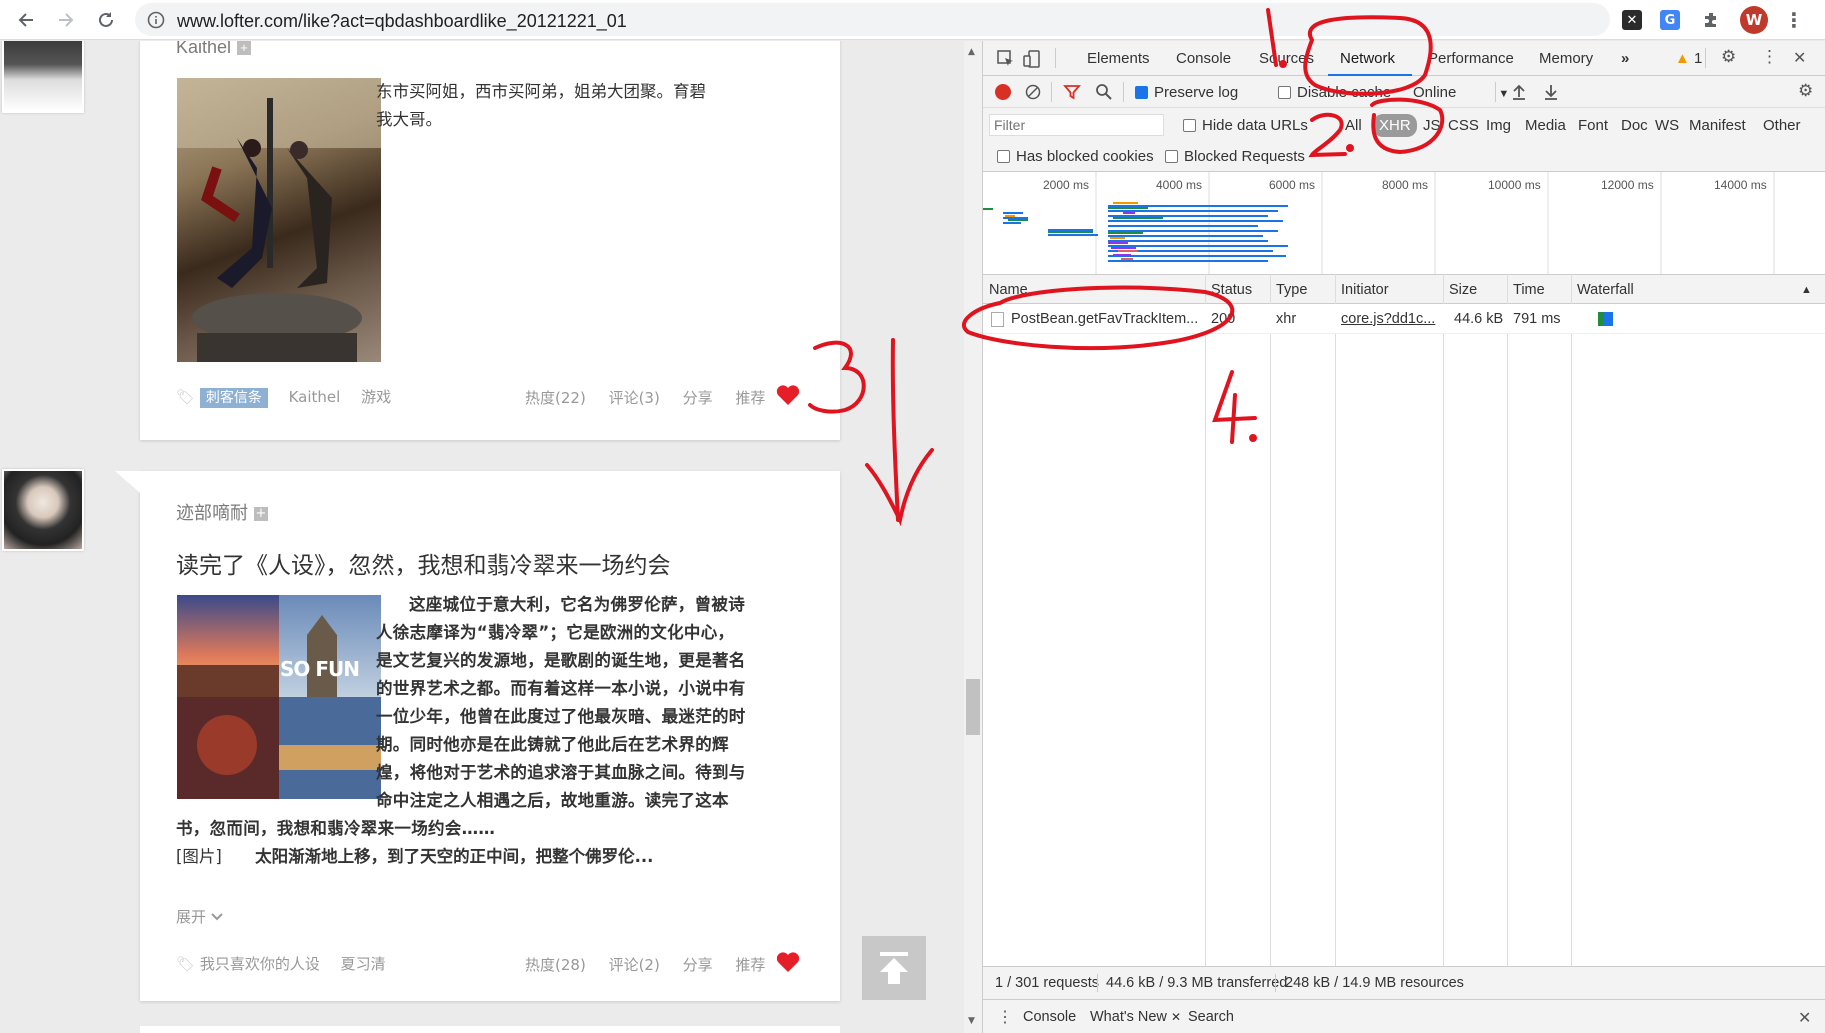  Describe the element at coordinates (233, 398) in the screenshot. I see `tag-chip: 刺客信条` at that location.